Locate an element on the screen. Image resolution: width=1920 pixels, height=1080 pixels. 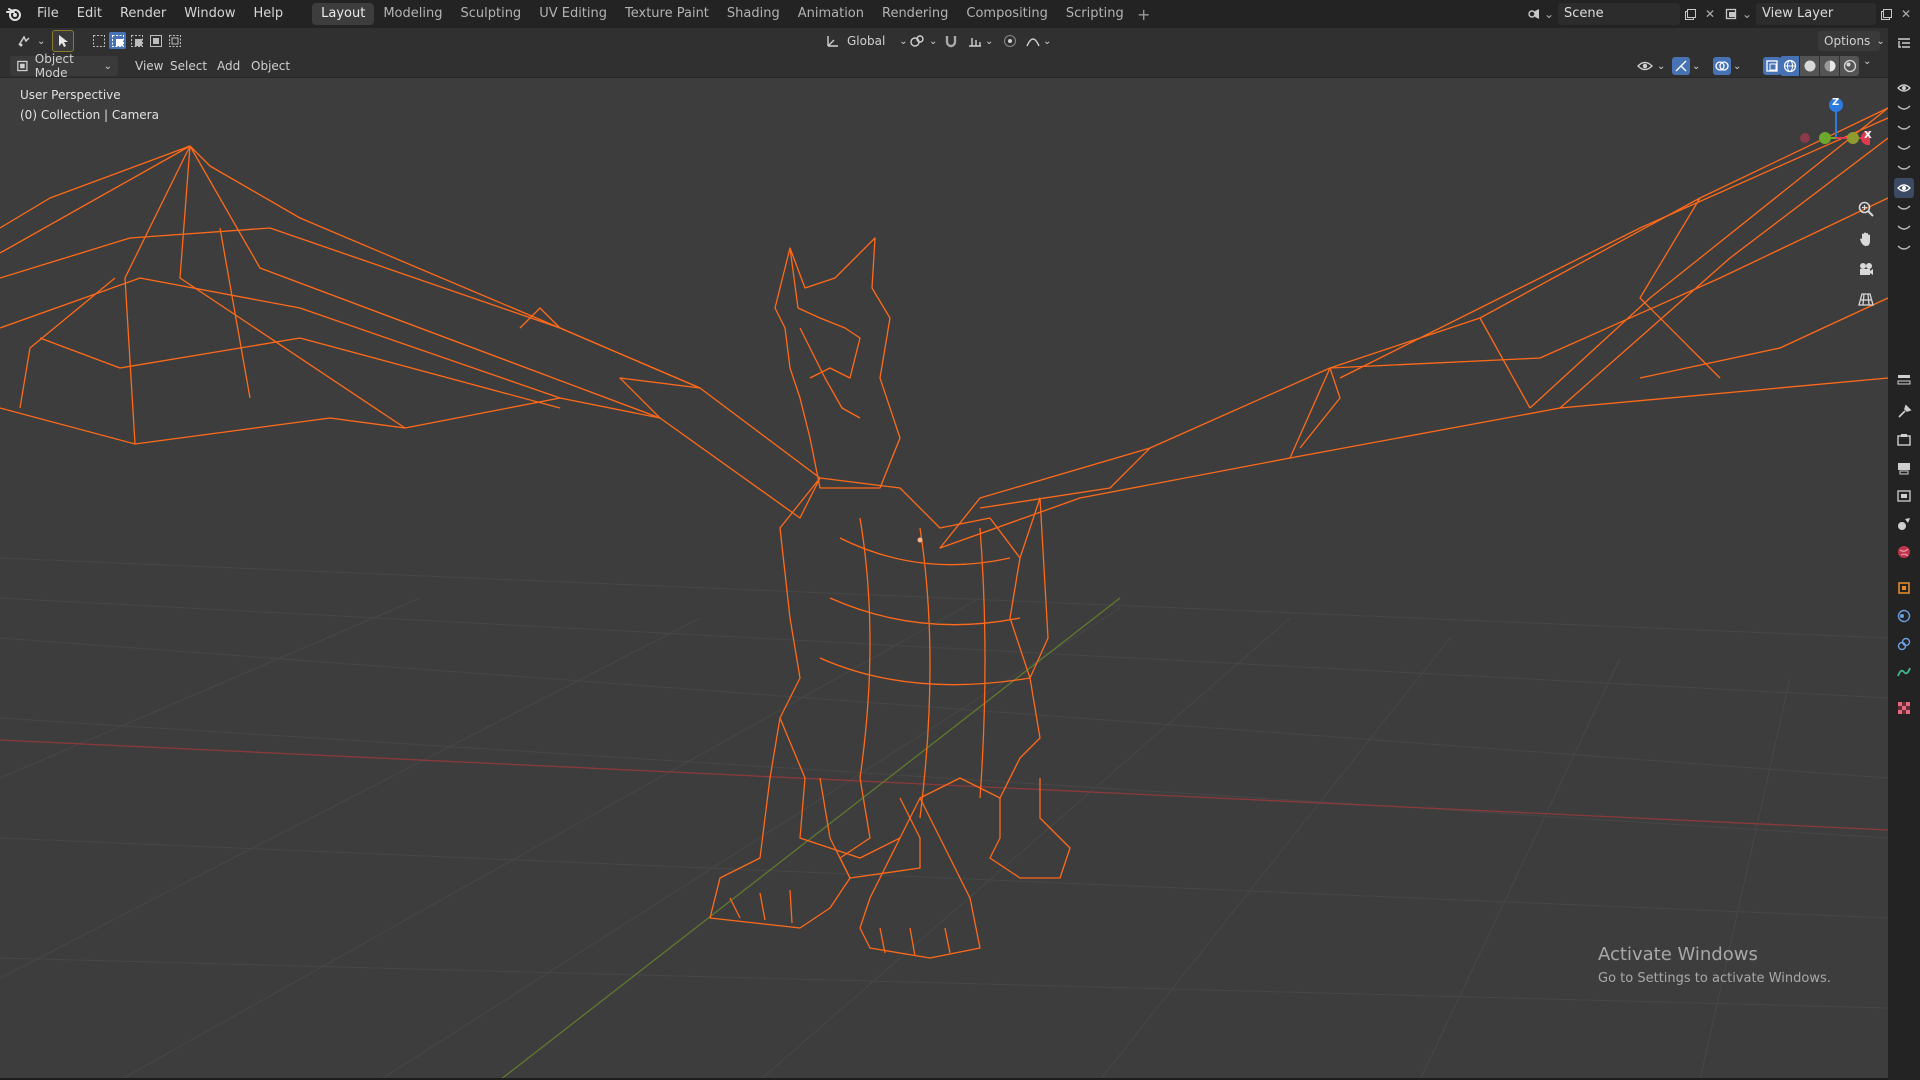
new-scene-icon is located at coordinates (1690, 14).